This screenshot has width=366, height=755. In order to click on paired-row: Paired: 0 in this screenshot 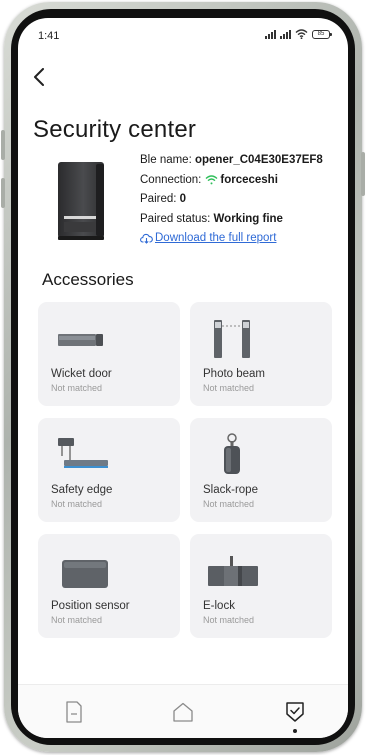, I will do `click(231, 200)`.